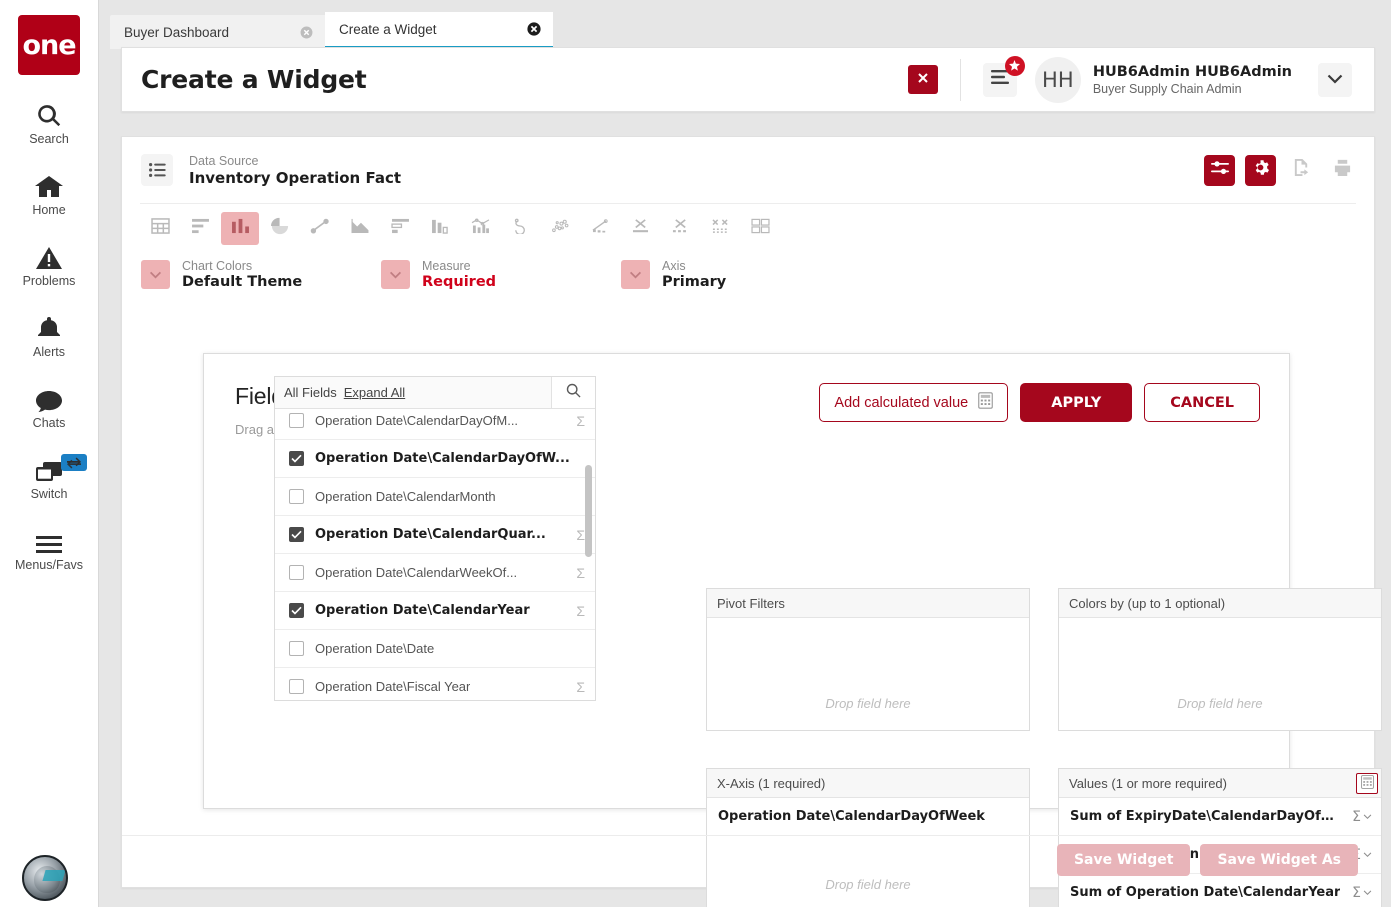 This screenshot has height=907, width=1391. What do you see at coordinates (439, 30) in the screenshot?
I see `tab-create-a-widget: Create a Widget` at bounding box center [439, 30].